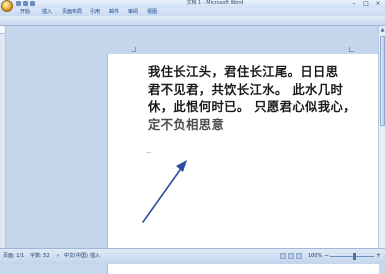  I want to click on ribbon-panel, so click(192, 21).